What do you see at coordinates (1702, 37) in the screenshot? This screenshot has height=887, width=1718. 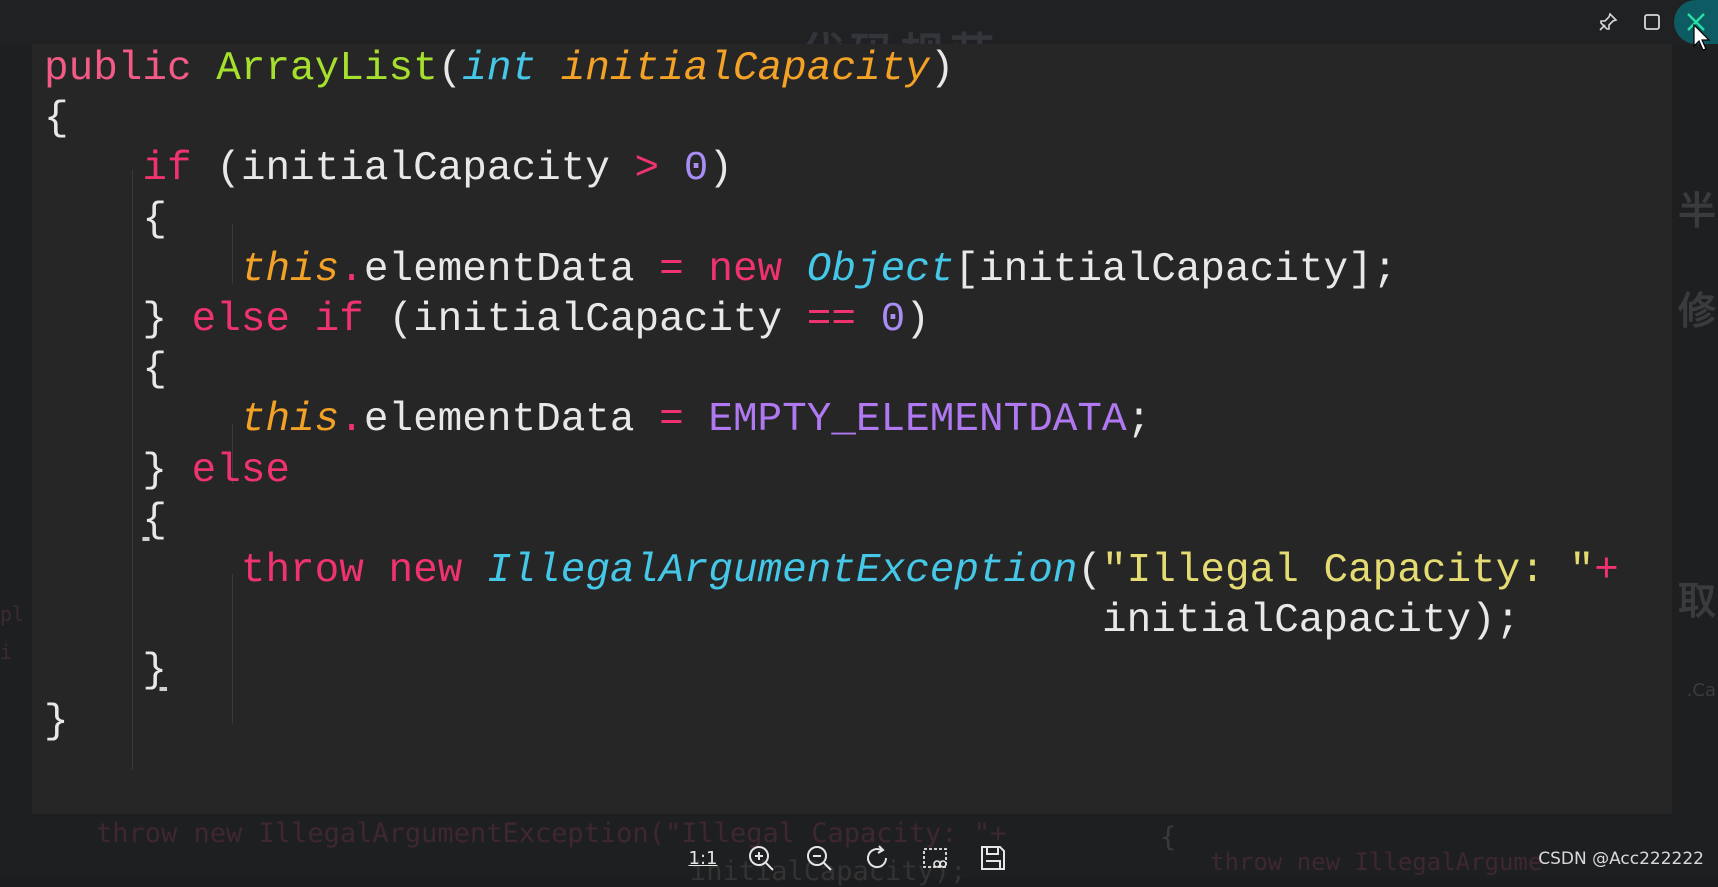 I see `mouse-cursor-icon` at bounding box center [1702, 37].